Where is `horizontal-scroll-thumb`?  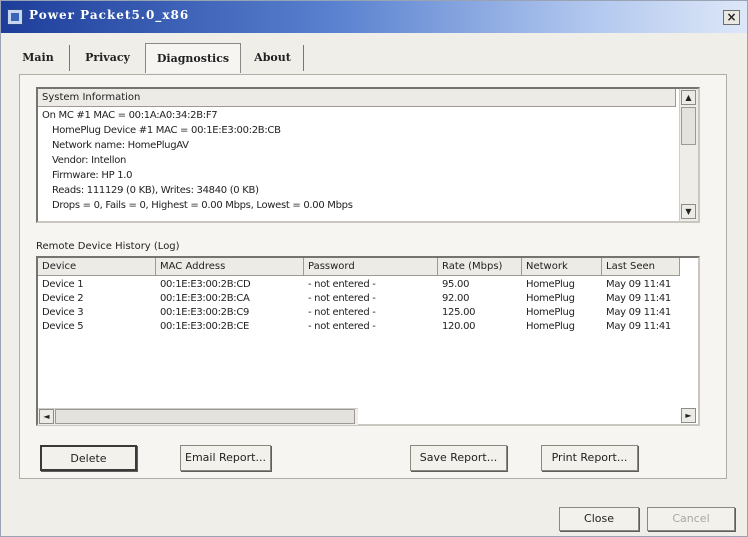 horizontal-scroll-thumb is located at coordinates (205, 416).